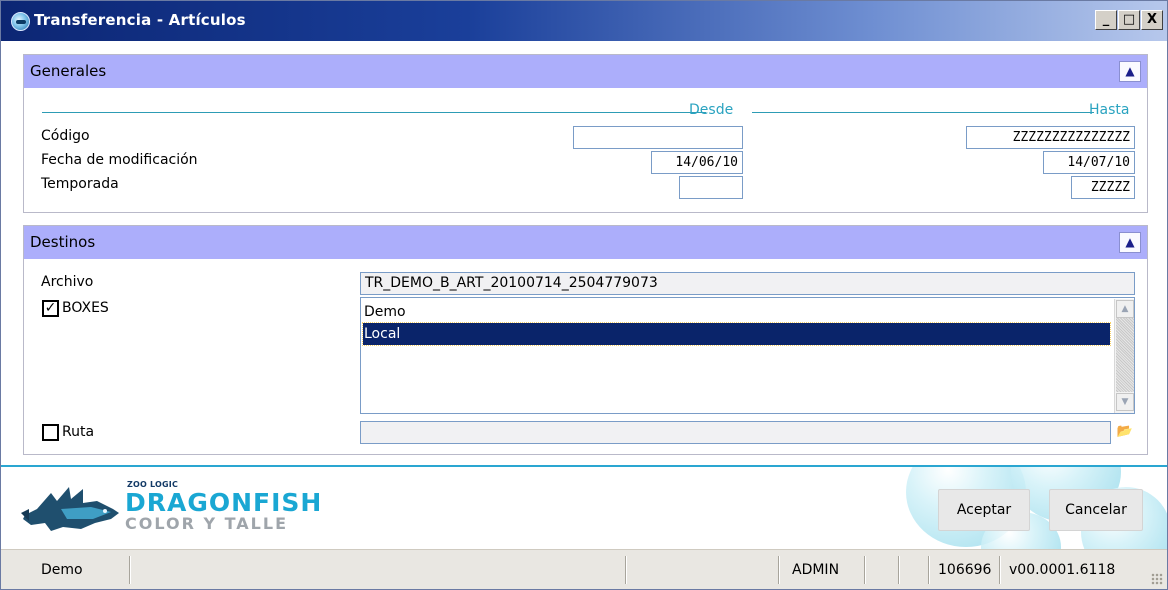 The width and height of the screenshot is (1168, 590). Describe the element at coordinates (68, 71) in the screenshot. I see `generales-title: Generales` at that location.